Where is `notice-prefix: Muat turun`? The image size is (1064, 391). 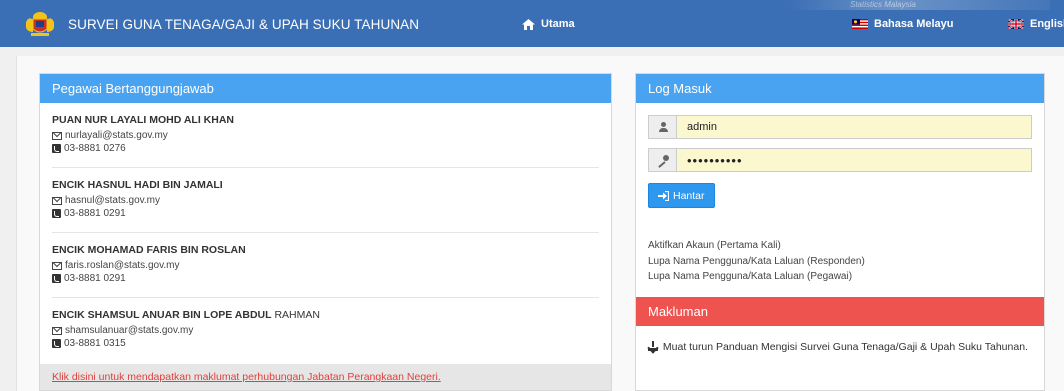
notice-prefix: Muat turun is located at coordinates (688, 346).